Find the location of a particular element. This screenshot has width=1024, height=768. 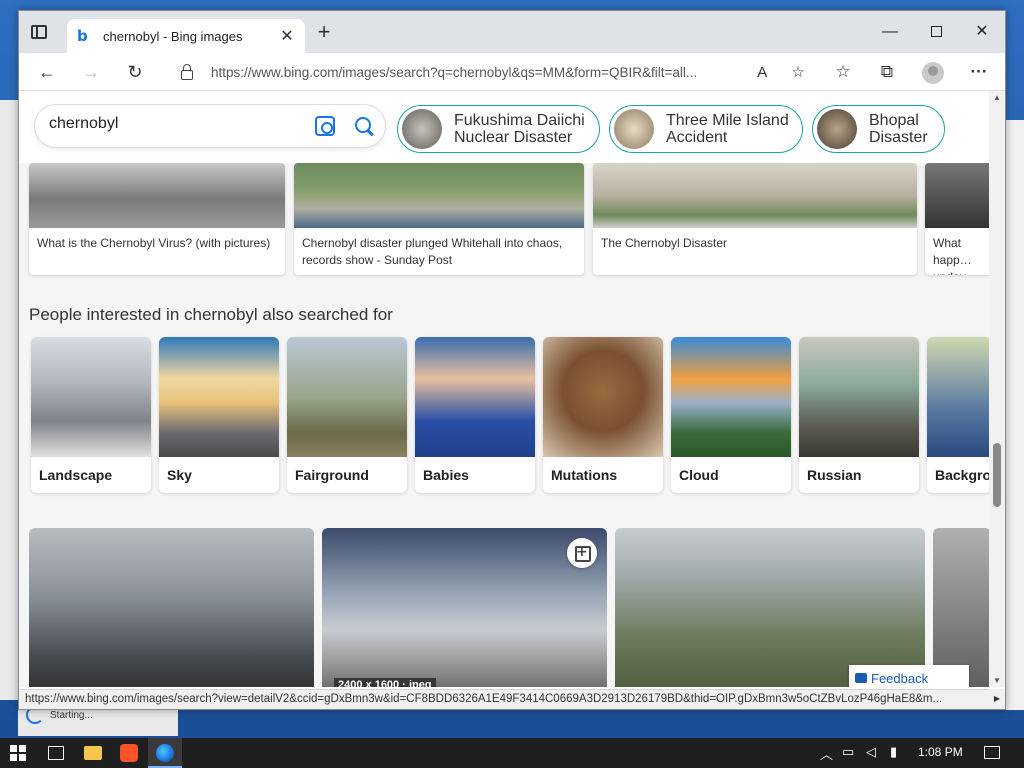

edge-browser-icon is located at coordinates (165, 753).